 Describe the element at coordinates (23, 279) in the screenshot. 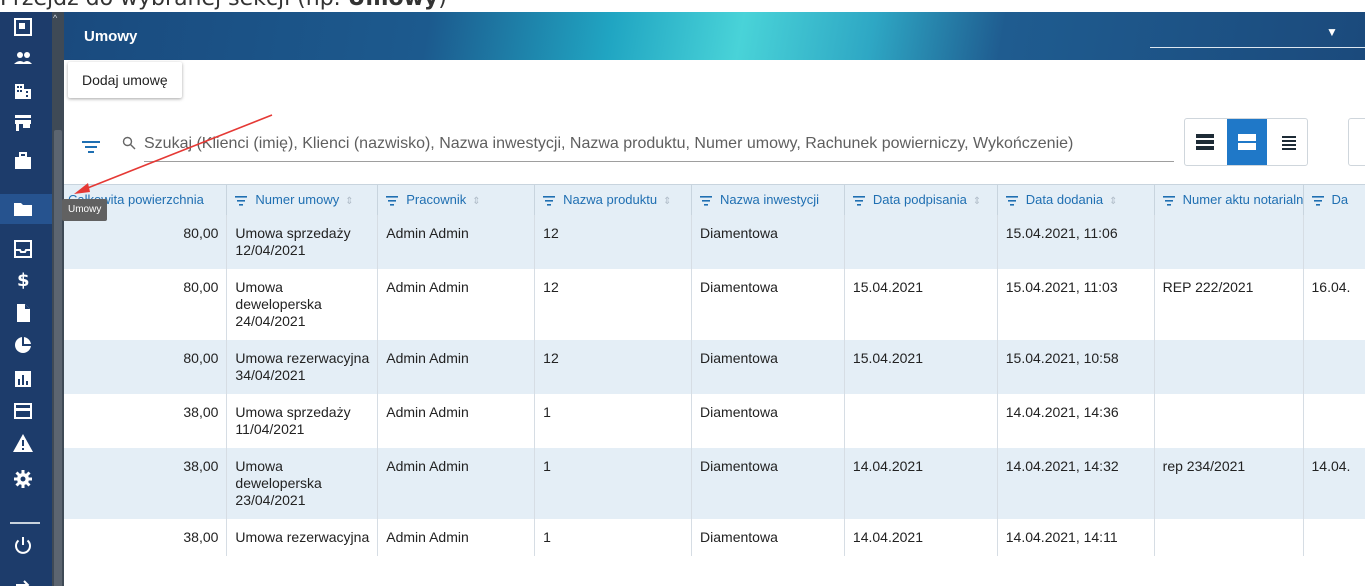

I see `dollar-icon: $` at that location.